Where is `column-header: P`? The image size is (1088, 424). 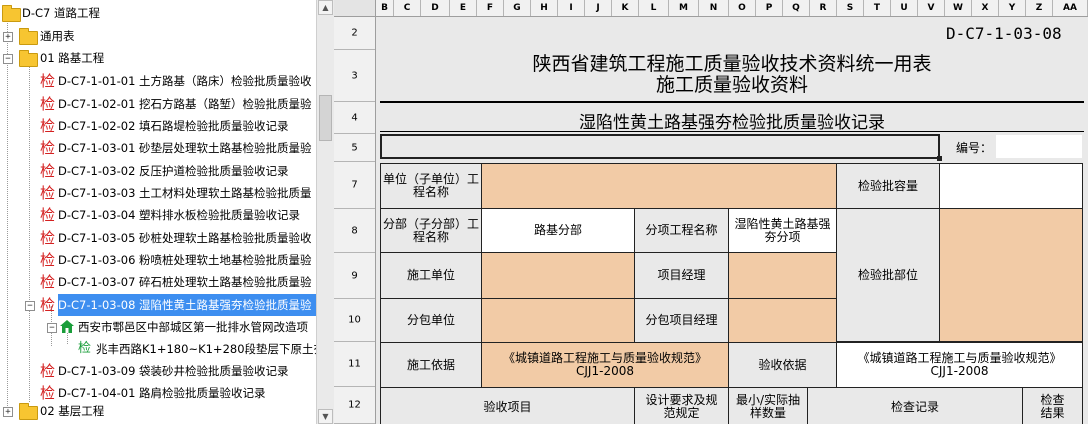
column-header: P is located at coordinates (769, 8).